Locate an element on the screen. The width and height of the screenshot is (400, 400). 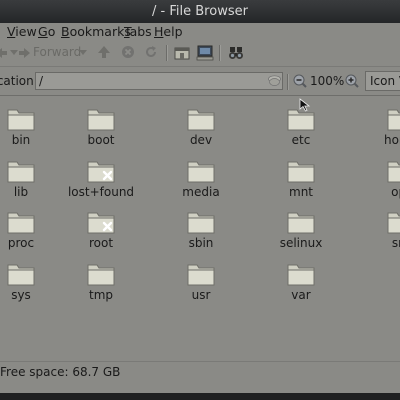
folder-item: dev is located at coordinates (201, 124).